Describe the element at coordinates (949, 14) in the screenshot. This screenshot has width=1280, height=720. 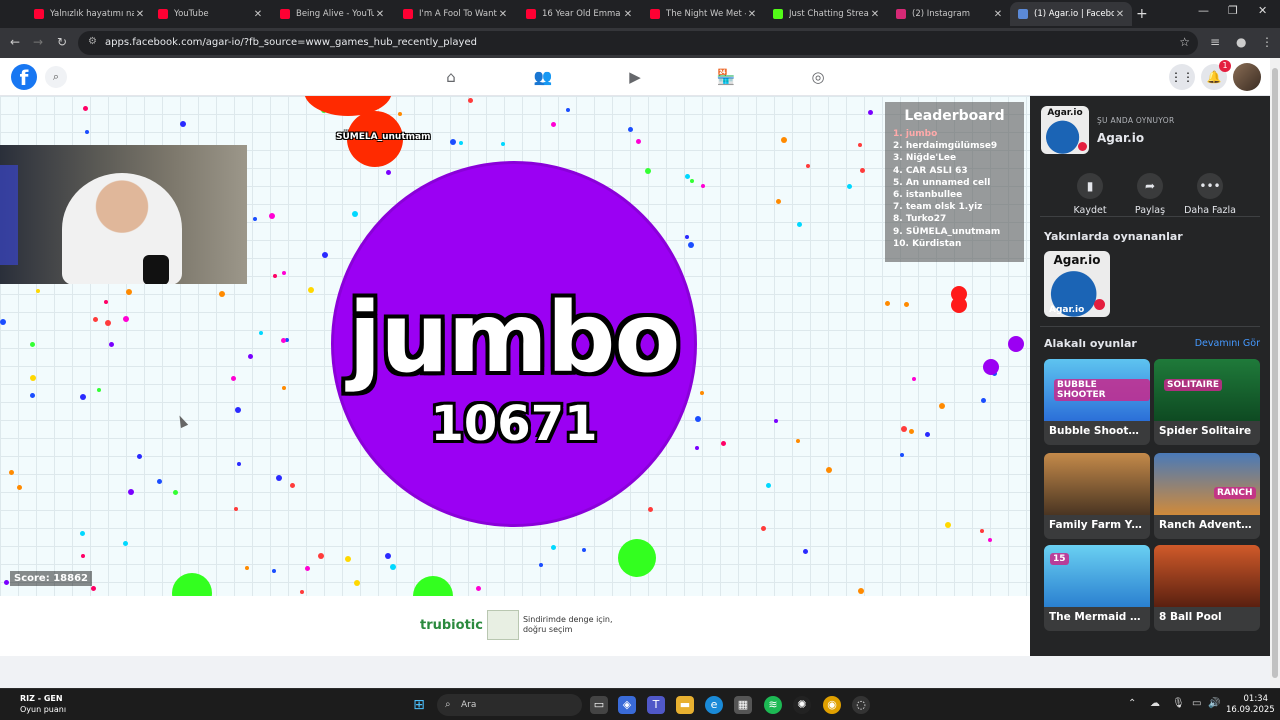
I see `browser-tab: (2) Instagram ✕` at that location.